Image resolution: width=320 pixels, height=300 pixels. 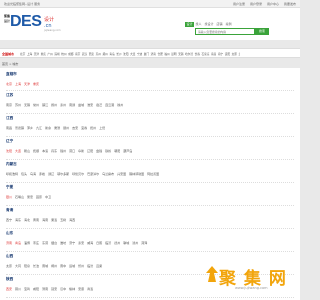 What do you see at coordinates (78, 174) in the screenshot?
I see `city-link: 呼伦贝尔` at bounding box center [78, 174].